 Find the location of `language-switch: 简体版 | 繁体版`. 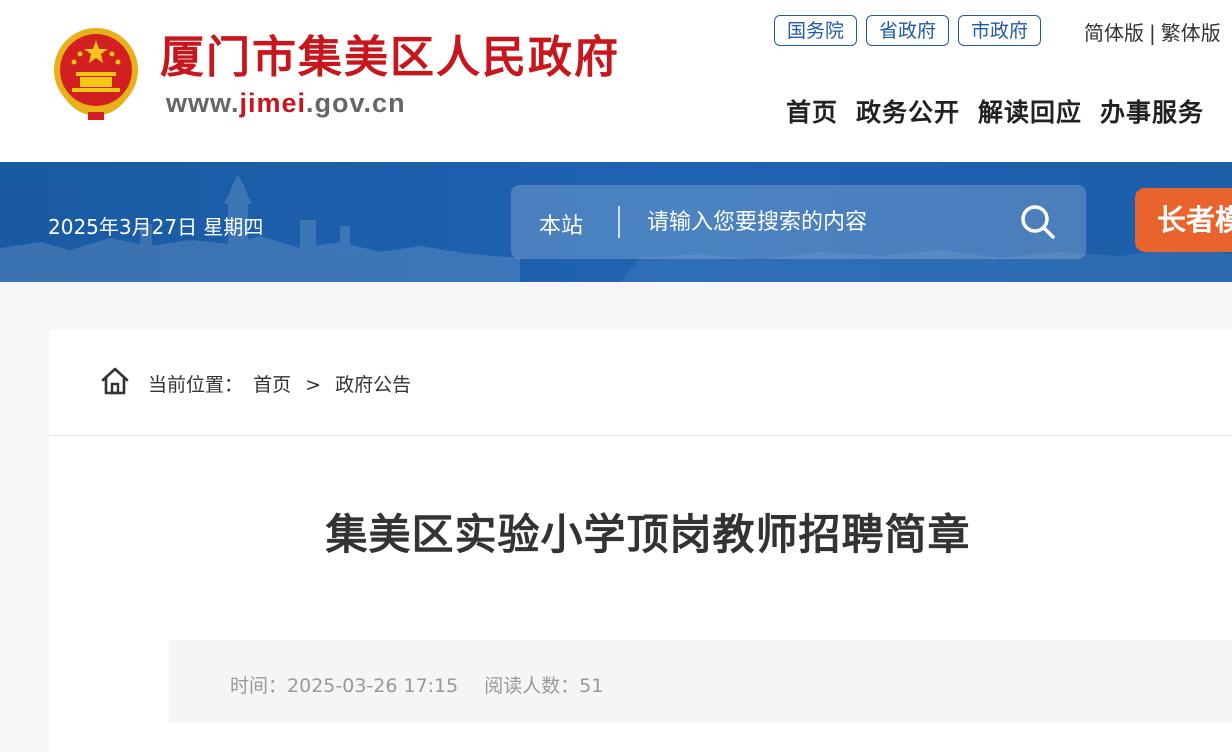

language-switch: 简体版 | 繁体版 is located at coordinates (1152, 31).